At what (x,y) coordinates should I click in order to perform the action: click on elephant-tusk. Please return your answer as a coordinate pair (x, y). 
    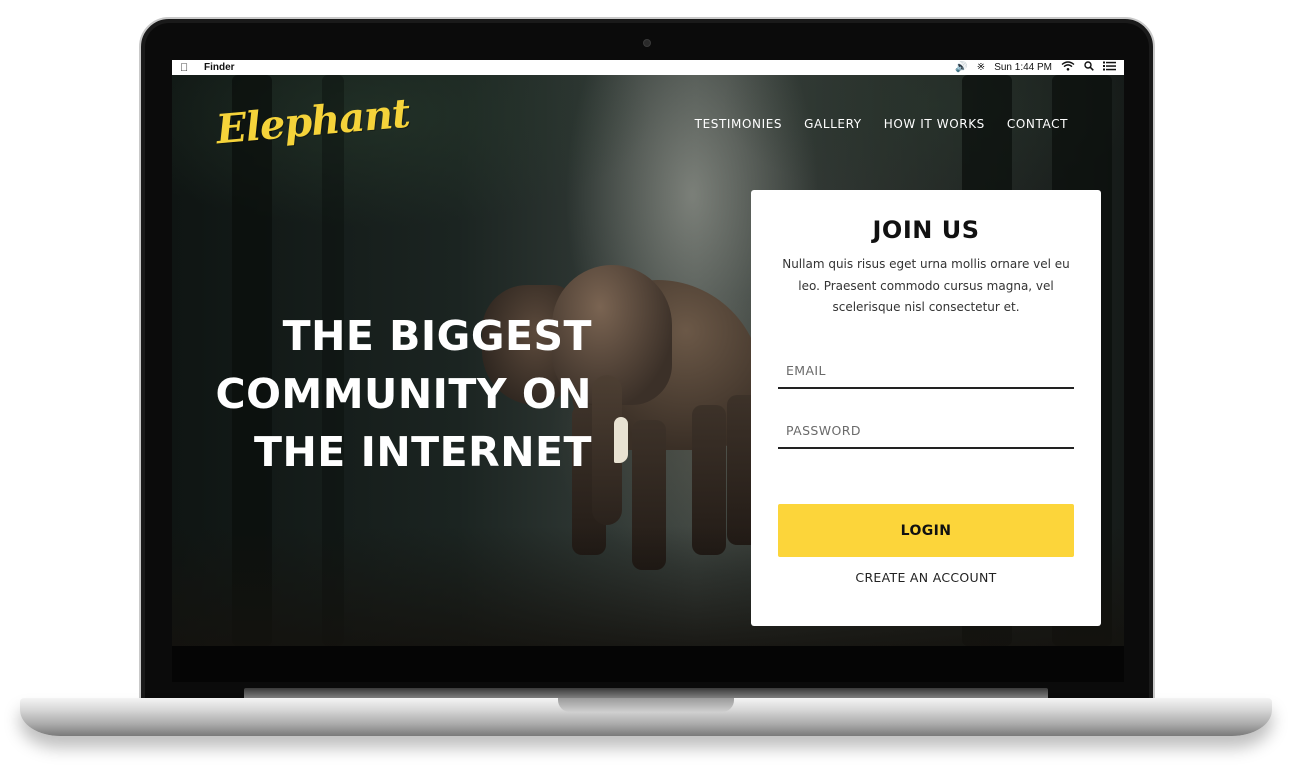
    Looking at the image, I should click on (621, 440).